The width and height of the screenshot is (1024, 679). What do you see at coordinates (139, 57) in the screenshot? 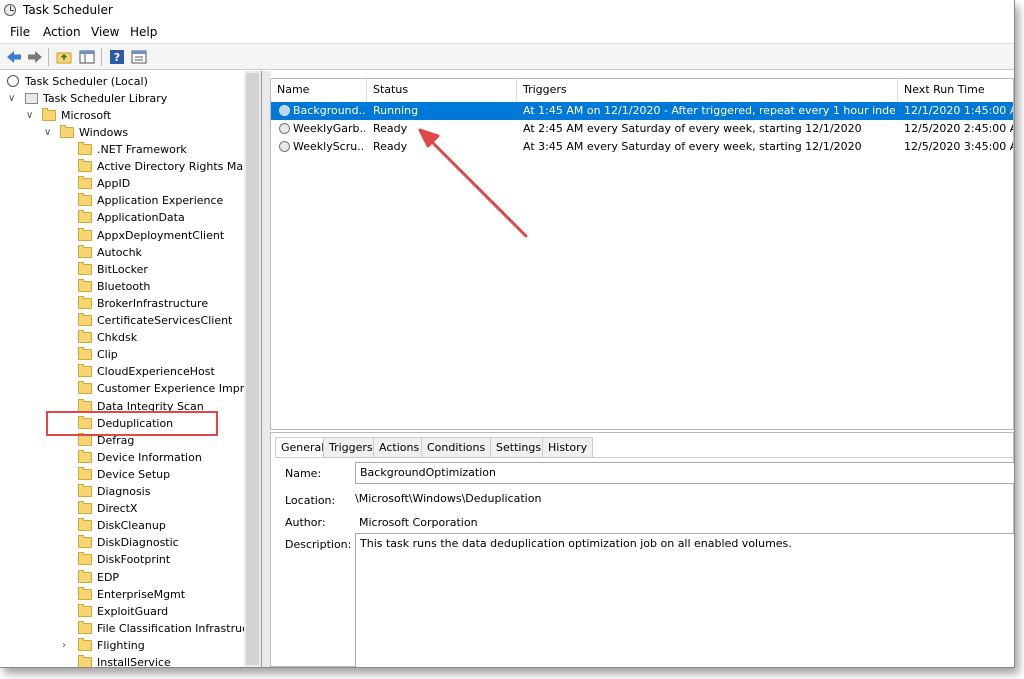
I see `properties-icon` at bounding box center [139, 57].